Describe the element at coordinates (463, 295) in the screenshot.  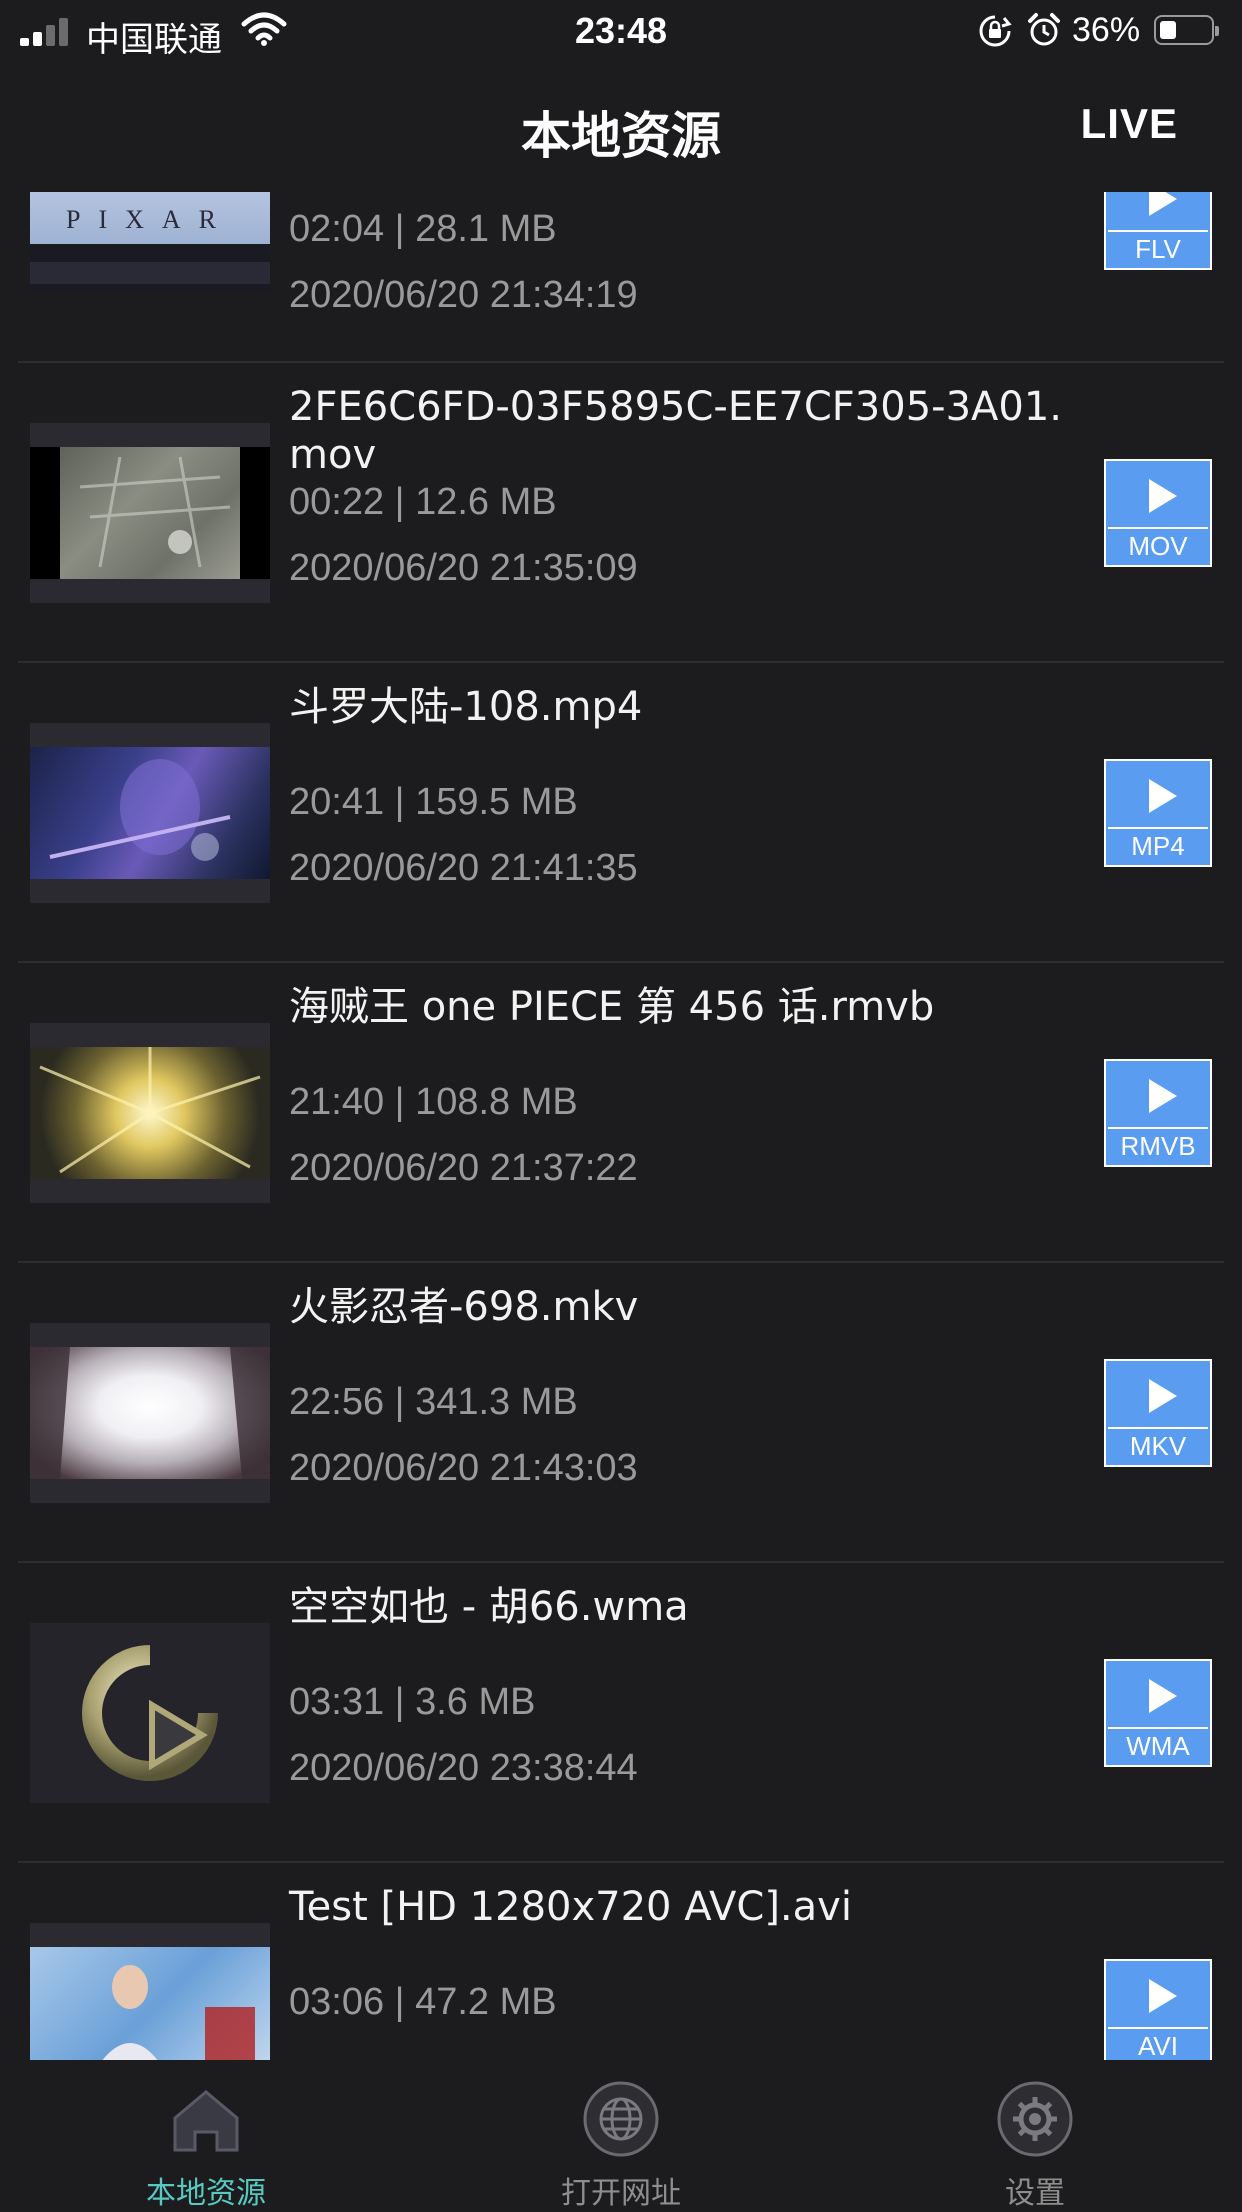
I see `date-added: 2020/06/20 21:34:19` at that location.